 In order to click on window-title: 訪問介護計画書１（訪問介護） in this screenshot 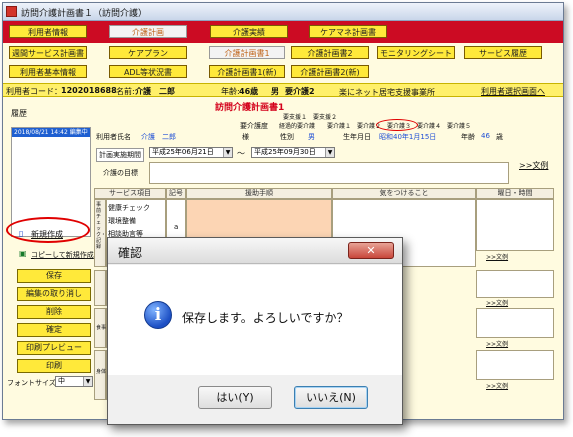, I will do `click(84, 14)`.